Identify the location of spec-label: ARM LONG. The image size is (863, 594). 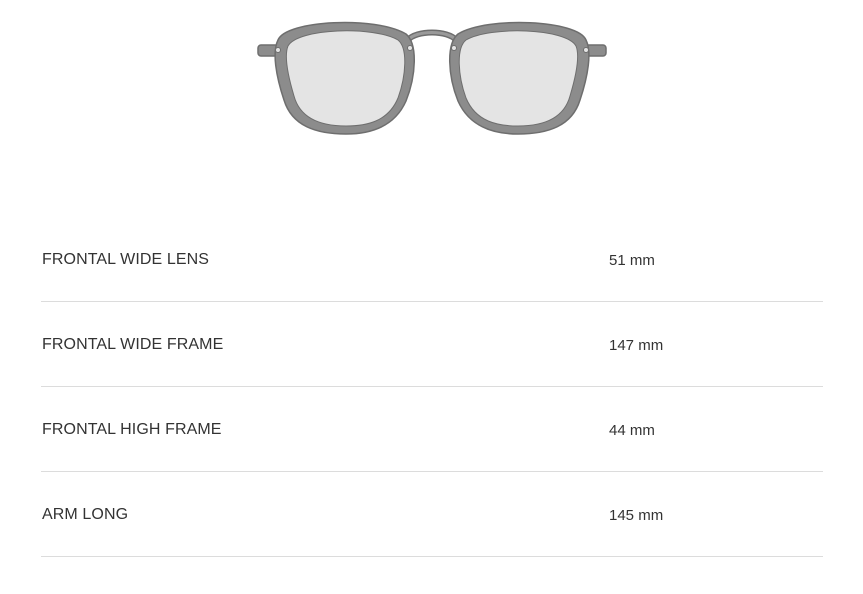
(85, 514).